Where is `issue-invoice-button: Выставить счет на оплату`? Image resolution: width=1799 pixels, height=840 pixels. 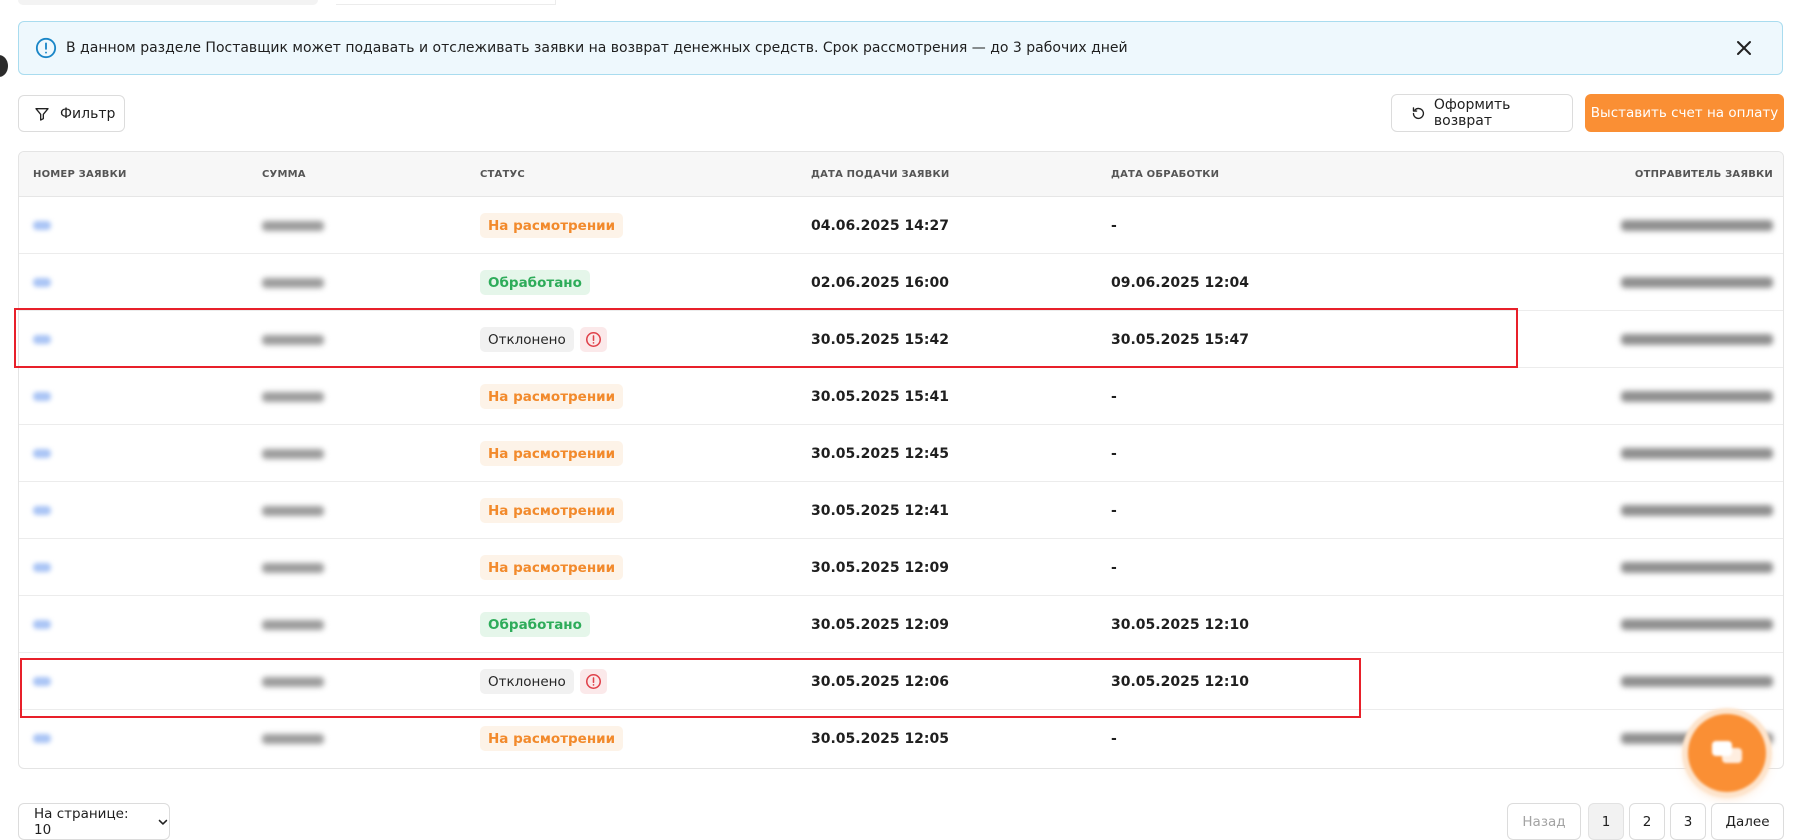 issue-invoice-button: Выставить счет на оплату is located at coordinates (1684, 113).